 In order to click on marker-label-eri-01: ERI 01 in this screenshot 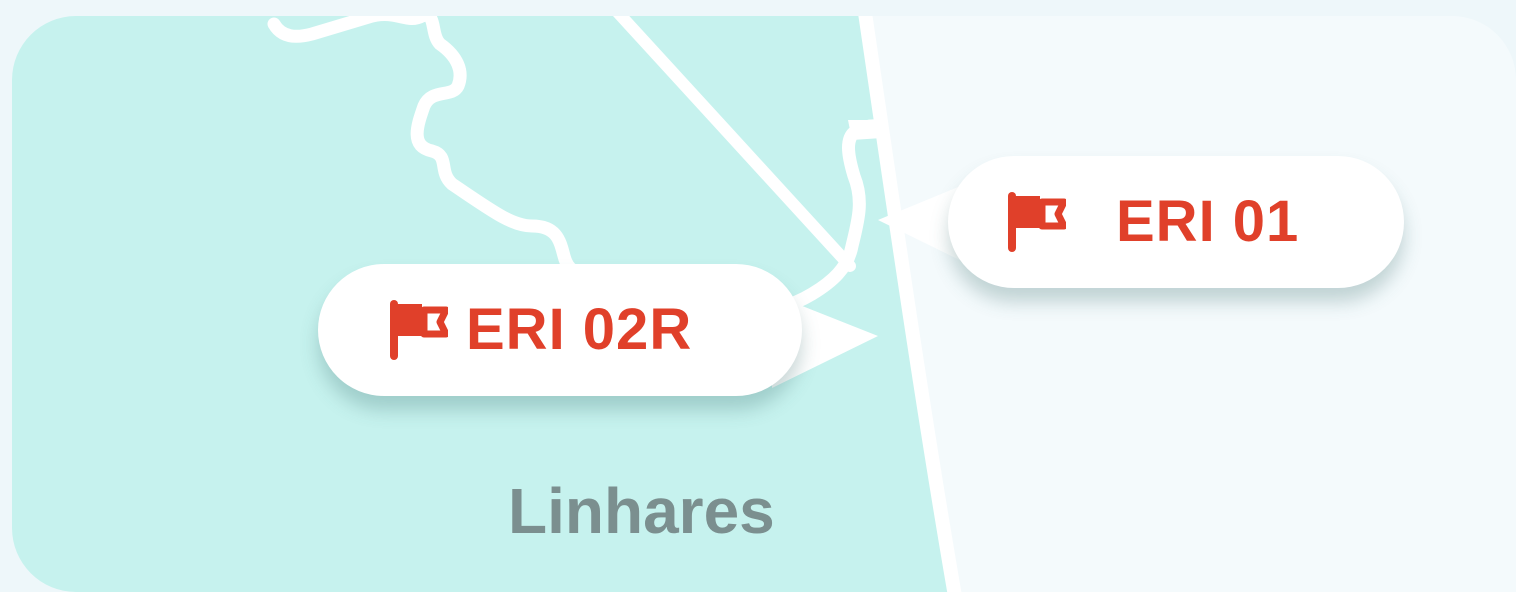, I will do `click(1208, 221)`.